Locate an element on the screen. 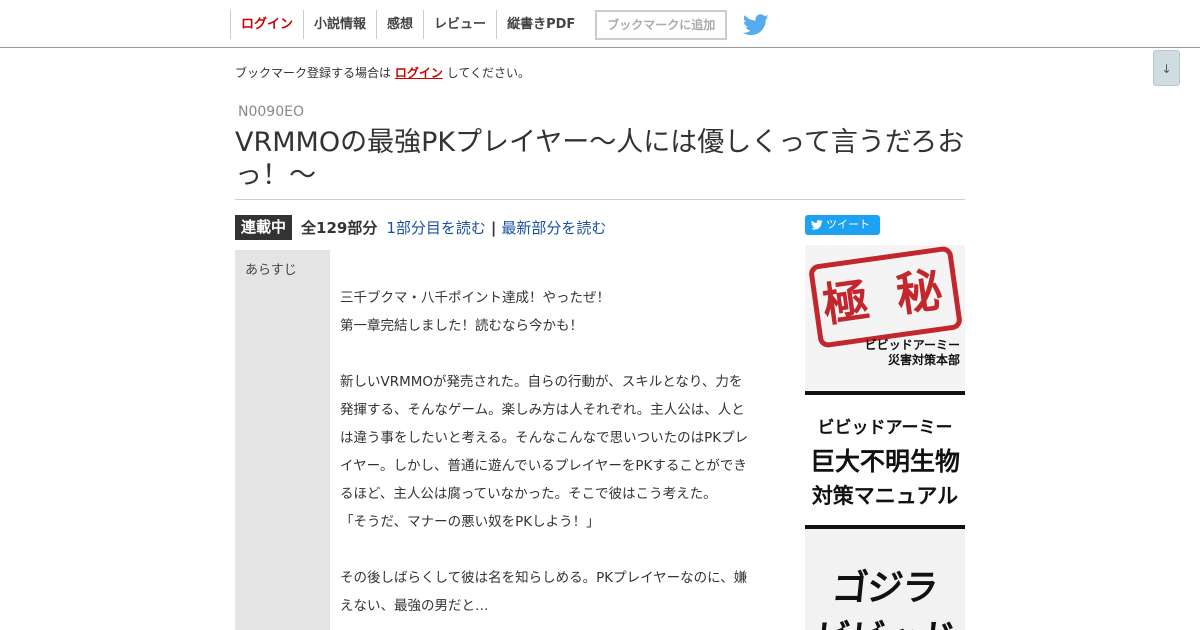  top-navigation-bar: ログイン 小説情報 感想 レビュー 縦書きPDF ブックマークに追加 is located at coordinates (600, 24).